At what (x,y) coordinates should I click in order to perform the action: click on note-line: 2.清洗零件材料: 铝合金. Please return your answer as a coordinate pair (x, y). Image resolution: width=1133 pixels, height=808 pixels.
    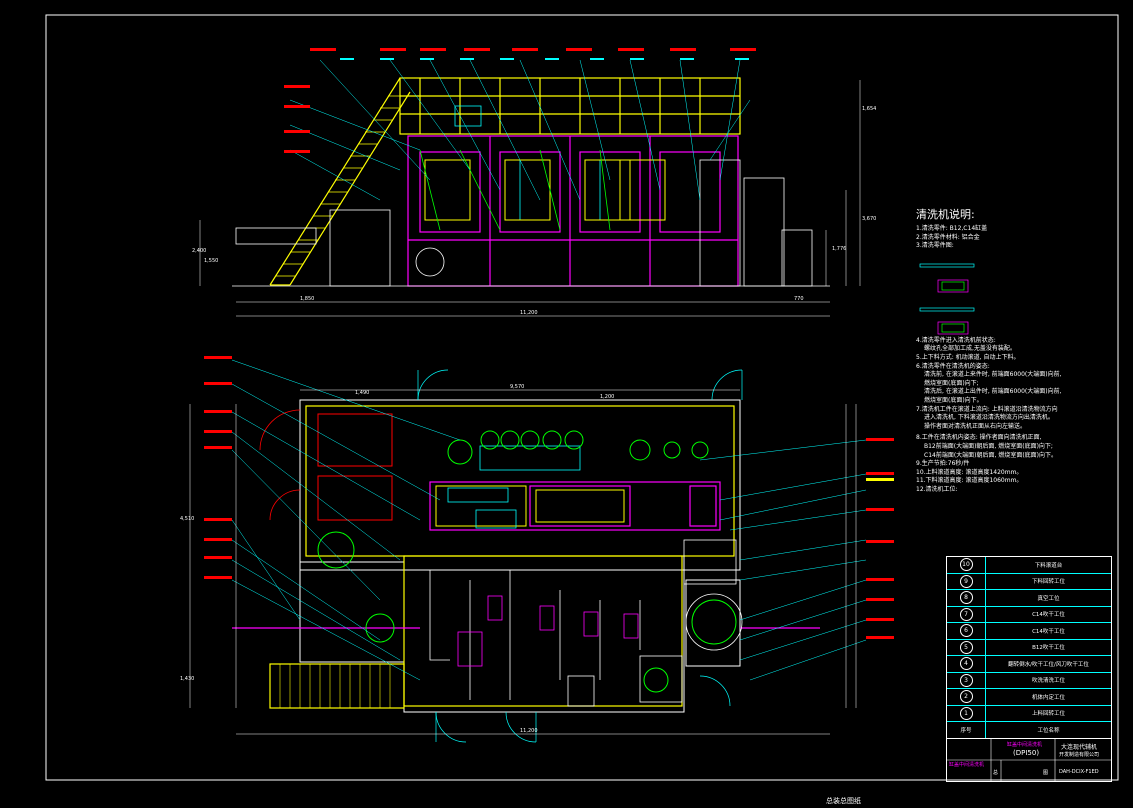
    Looking at the image, I should click on (948, 237).